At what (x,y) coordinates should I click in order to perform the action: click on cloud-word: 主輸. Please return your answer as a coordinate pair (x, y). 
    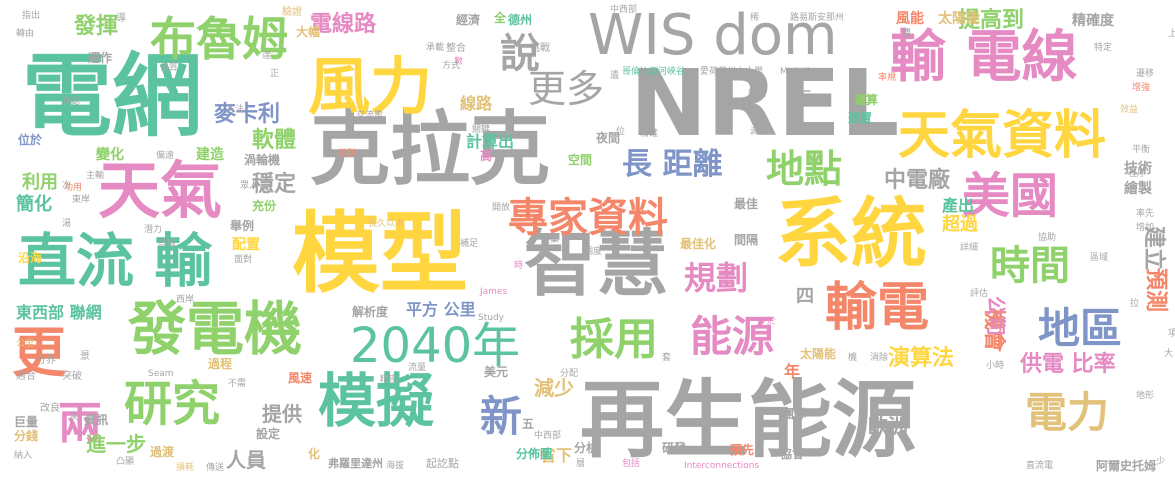
    Looking at the image, I should click on (95, 176).